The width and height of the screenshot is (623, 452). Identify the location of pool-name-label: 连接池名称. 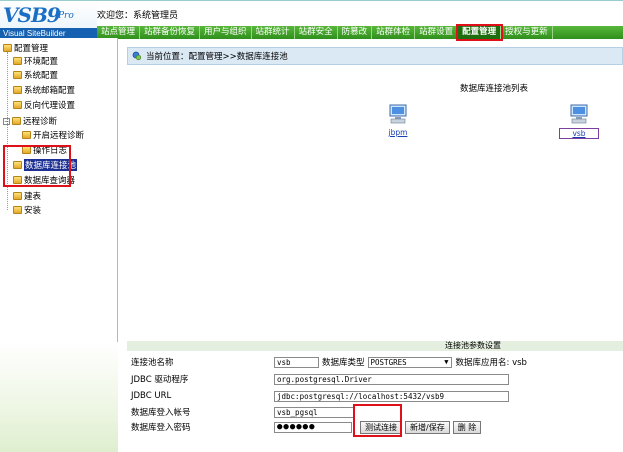
(152, 363).